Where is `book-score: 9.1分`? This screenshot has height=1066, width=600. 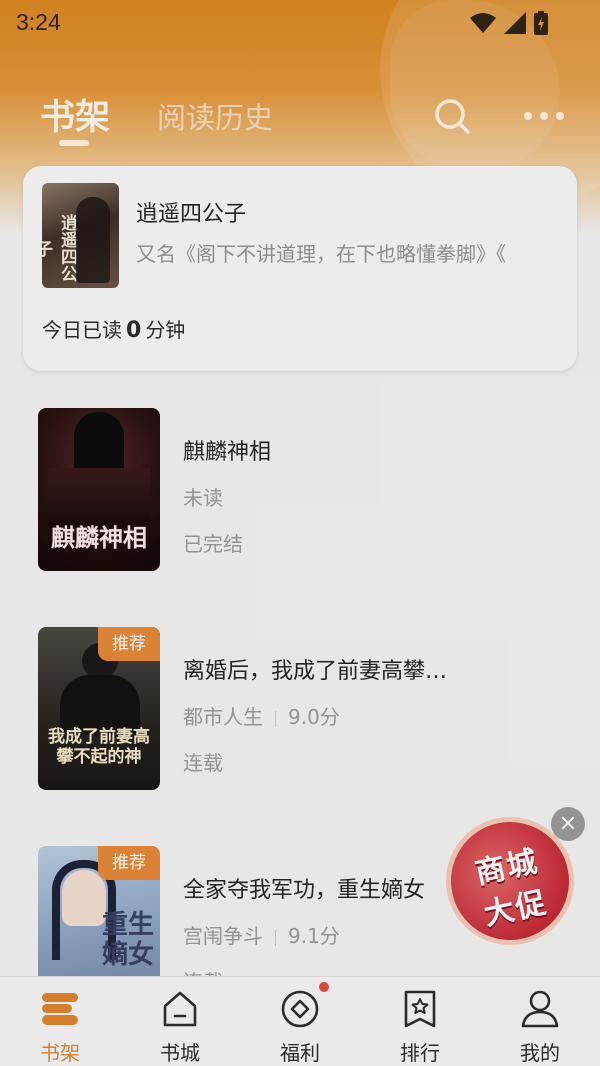
book-score: 9.1分 is located at coordinates (314, 936).